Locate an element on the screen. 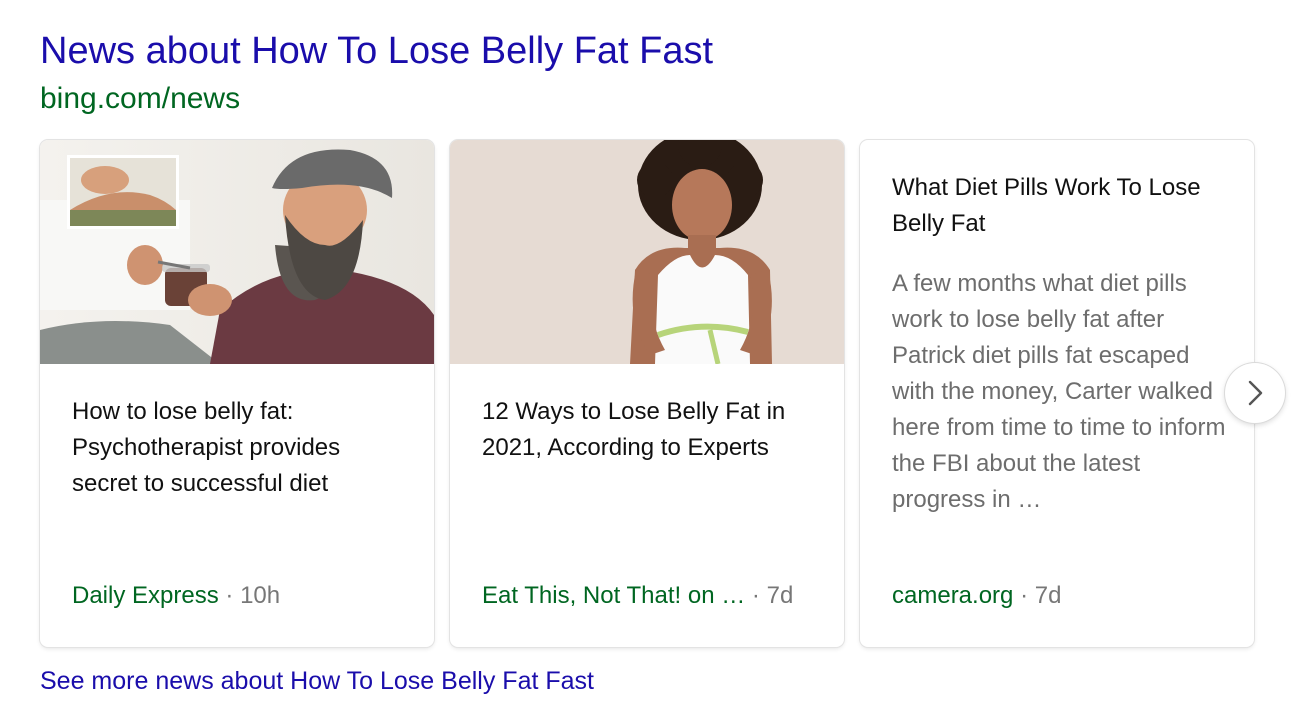 This screenshot has width=1296, height=714. man-eating-dessert-photo is located at coordinates (237, 252).